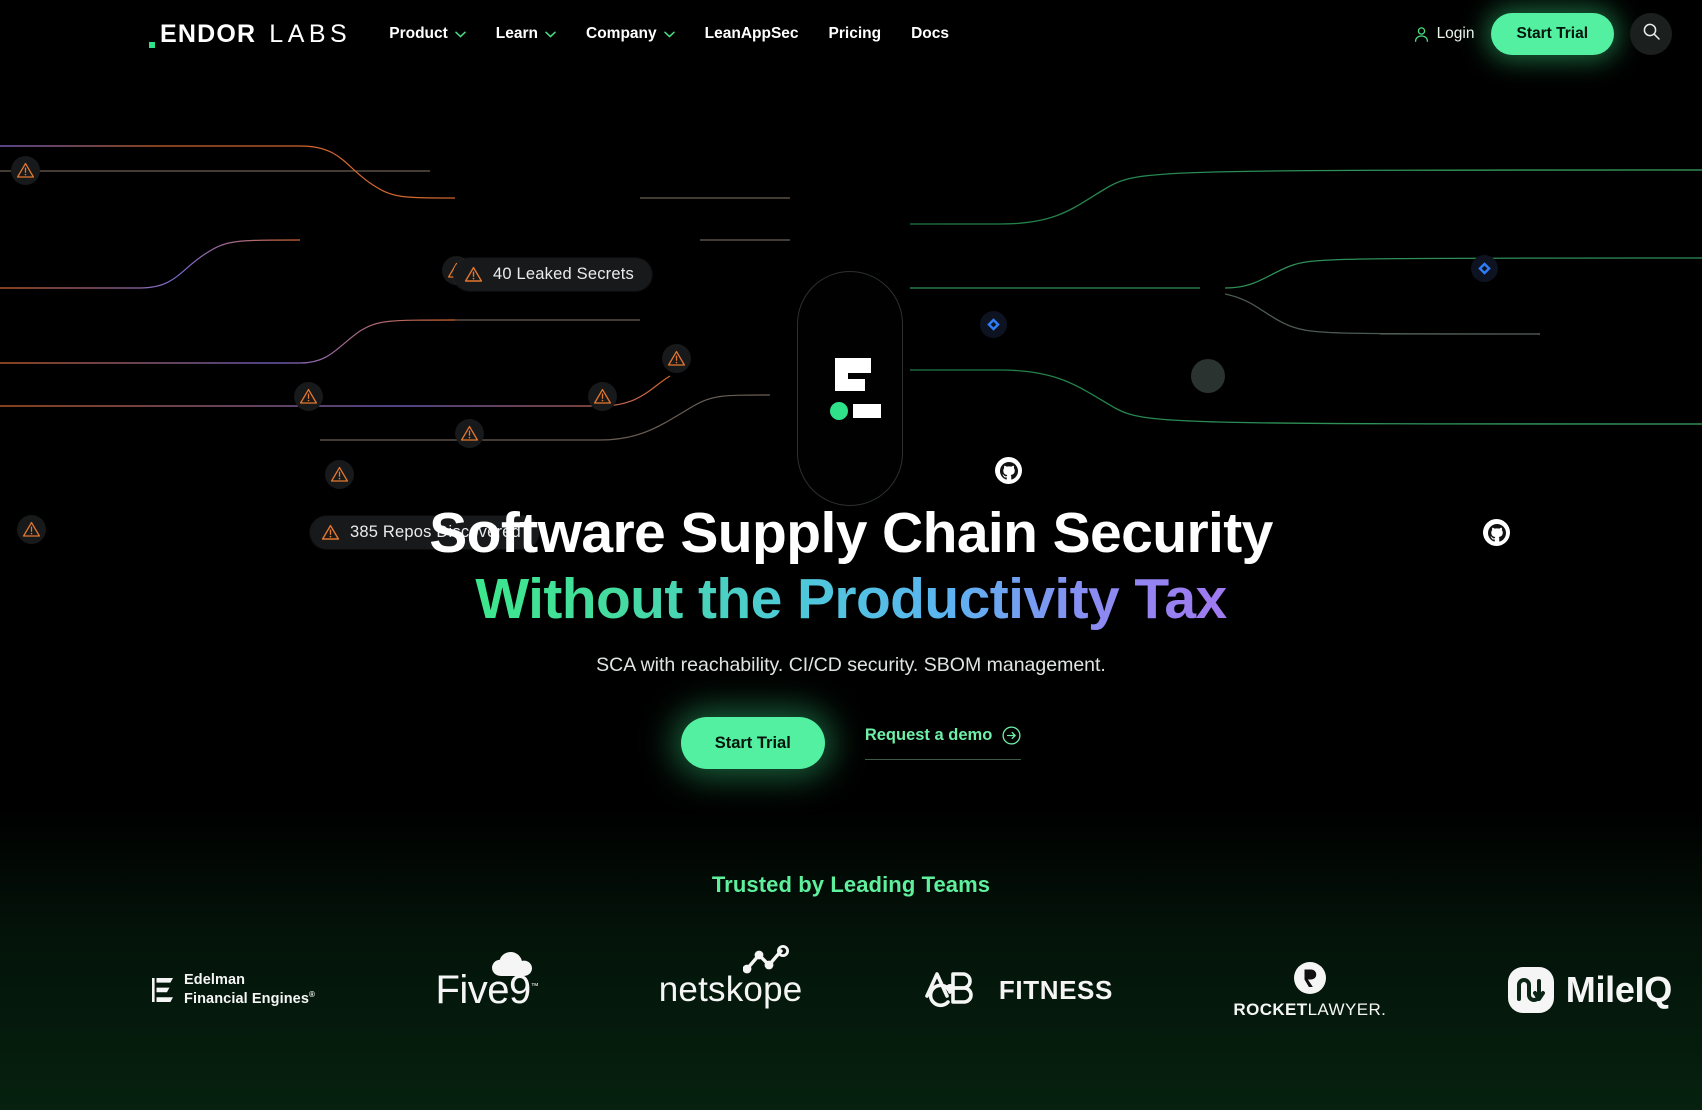 Image resolution: width=1702 pixels, height=1110 pixels. What do you see at coordinates (839, 410) in the screenshot?
I see `mark-green-dot` at bounding box center [839, 410].